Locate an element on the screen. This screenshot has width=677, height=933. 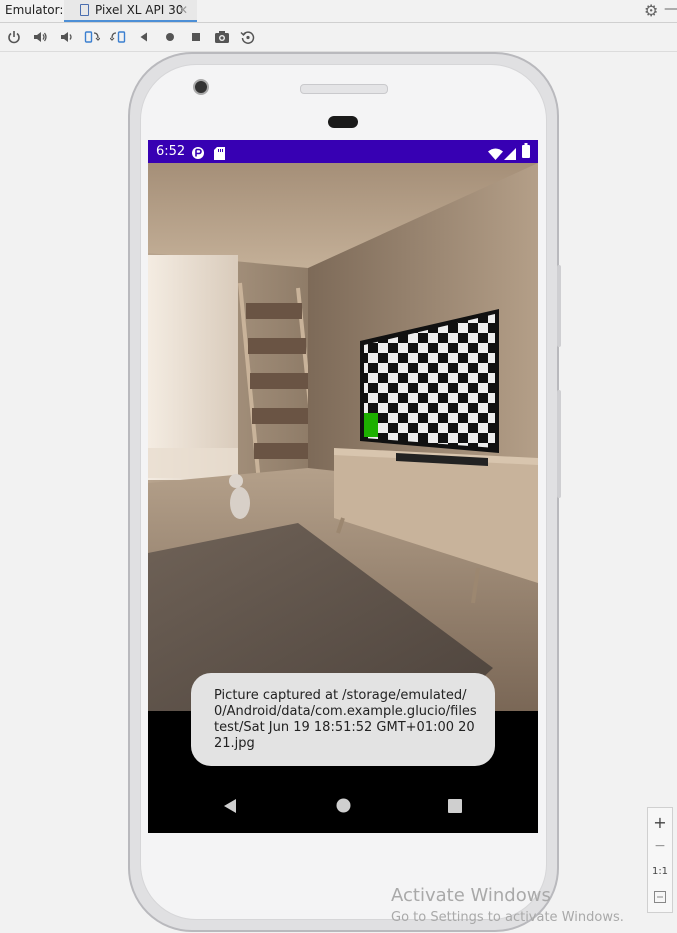
minimize-icon: — is located at coordinates (670, 9).